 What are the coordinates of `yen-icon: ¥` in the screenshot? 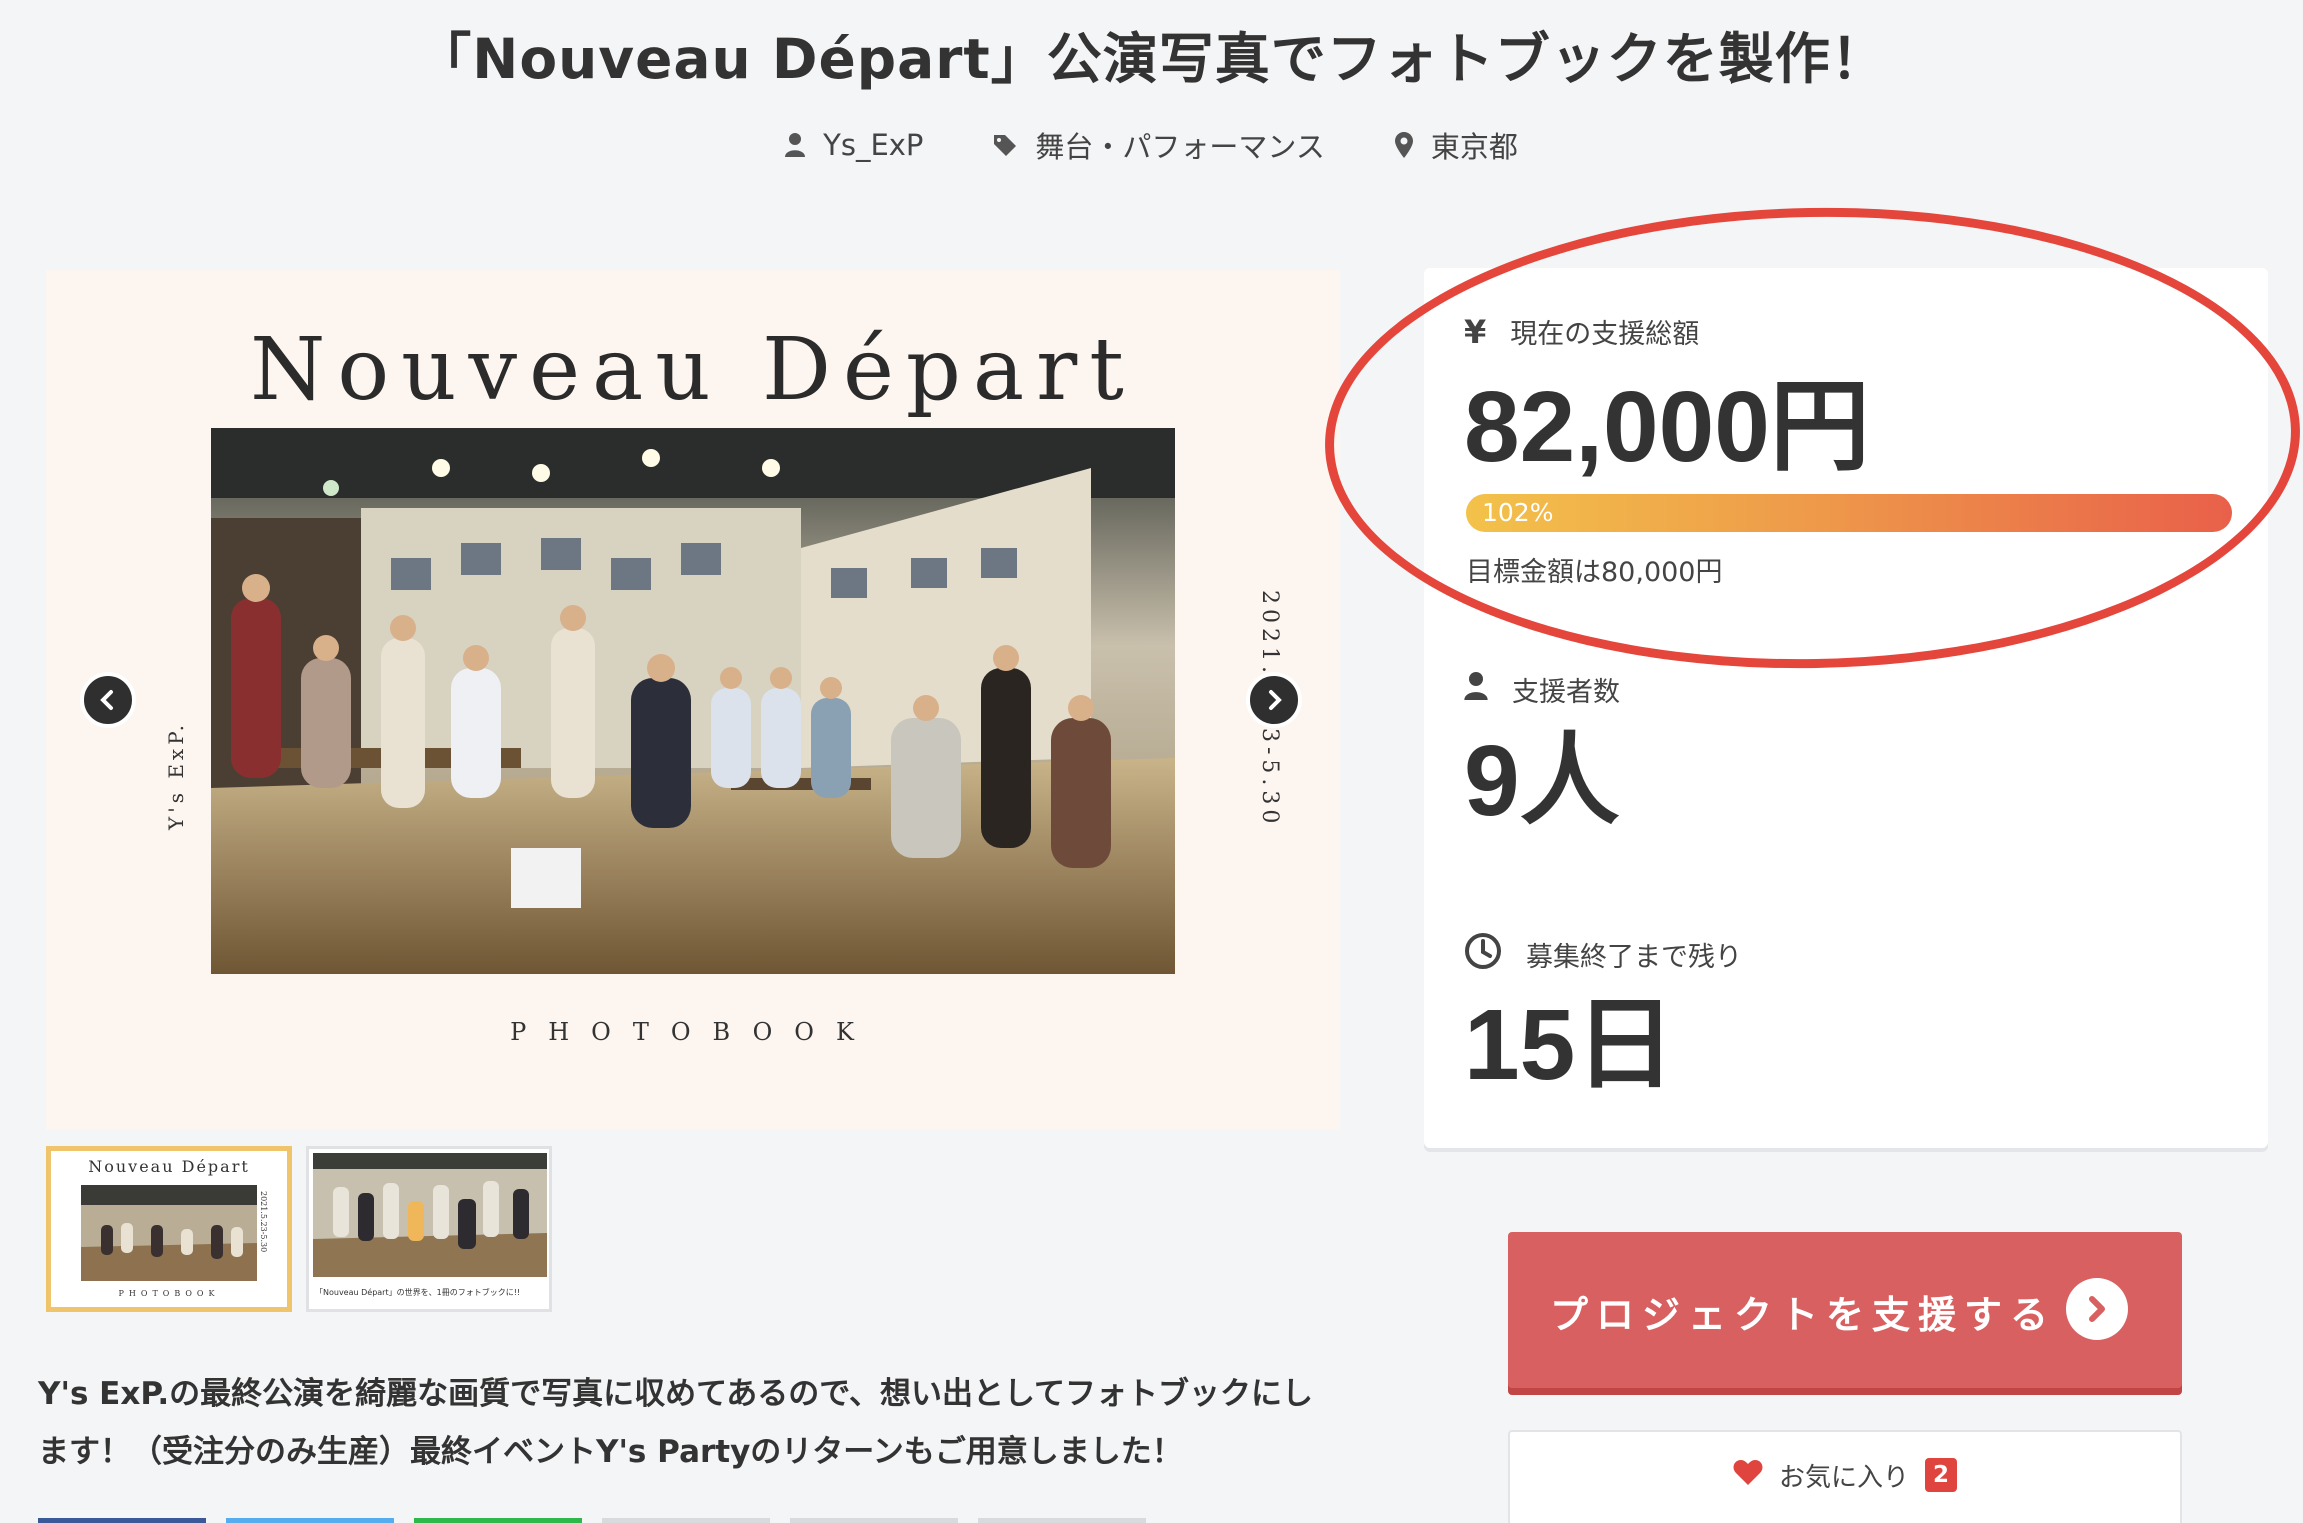 It's located at (1475, 331).